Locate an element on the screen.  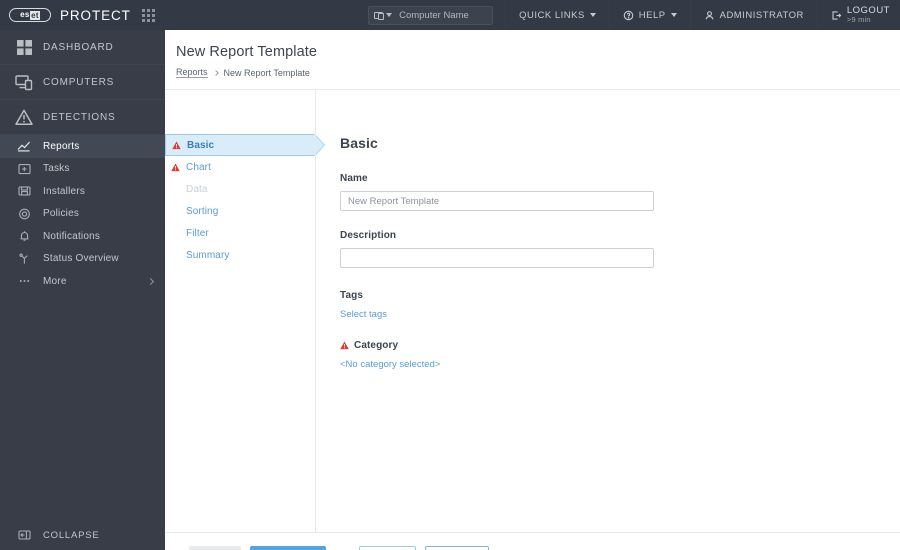
description-input is located at coordinates (497, 258).